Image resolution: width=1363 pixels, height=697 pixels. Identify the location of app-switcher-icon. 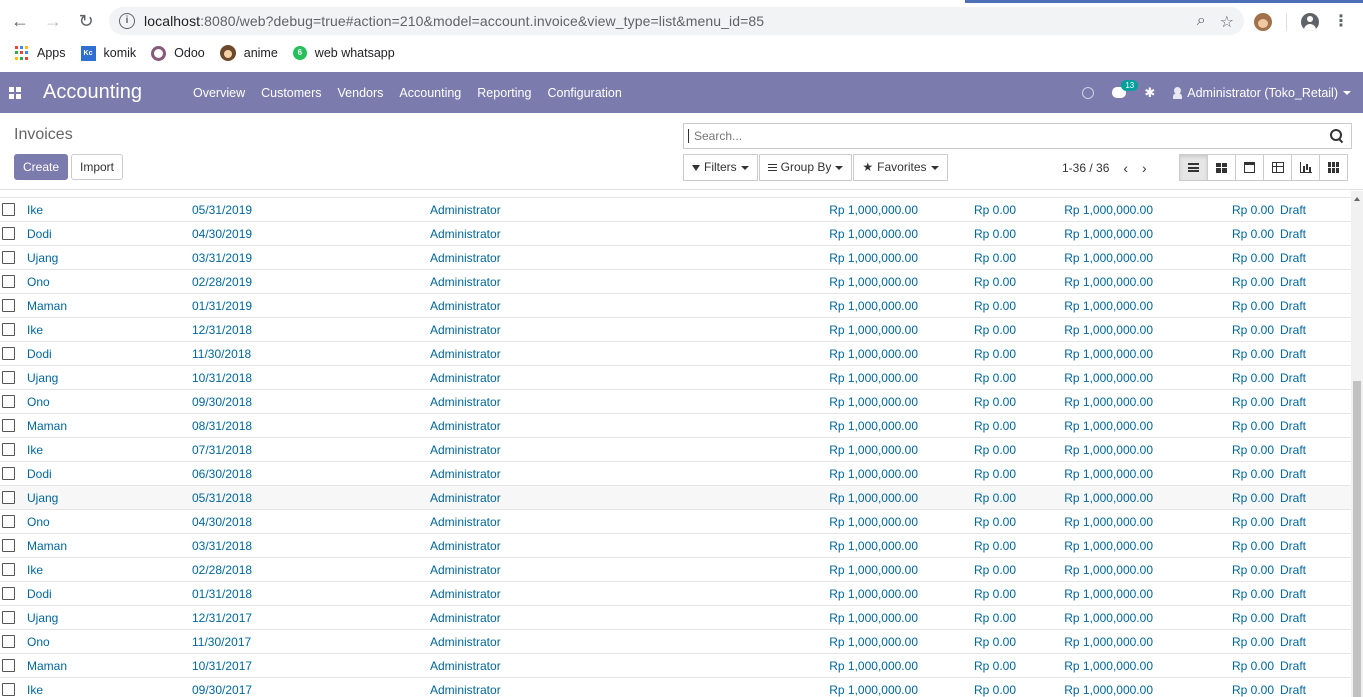
(15, 92).